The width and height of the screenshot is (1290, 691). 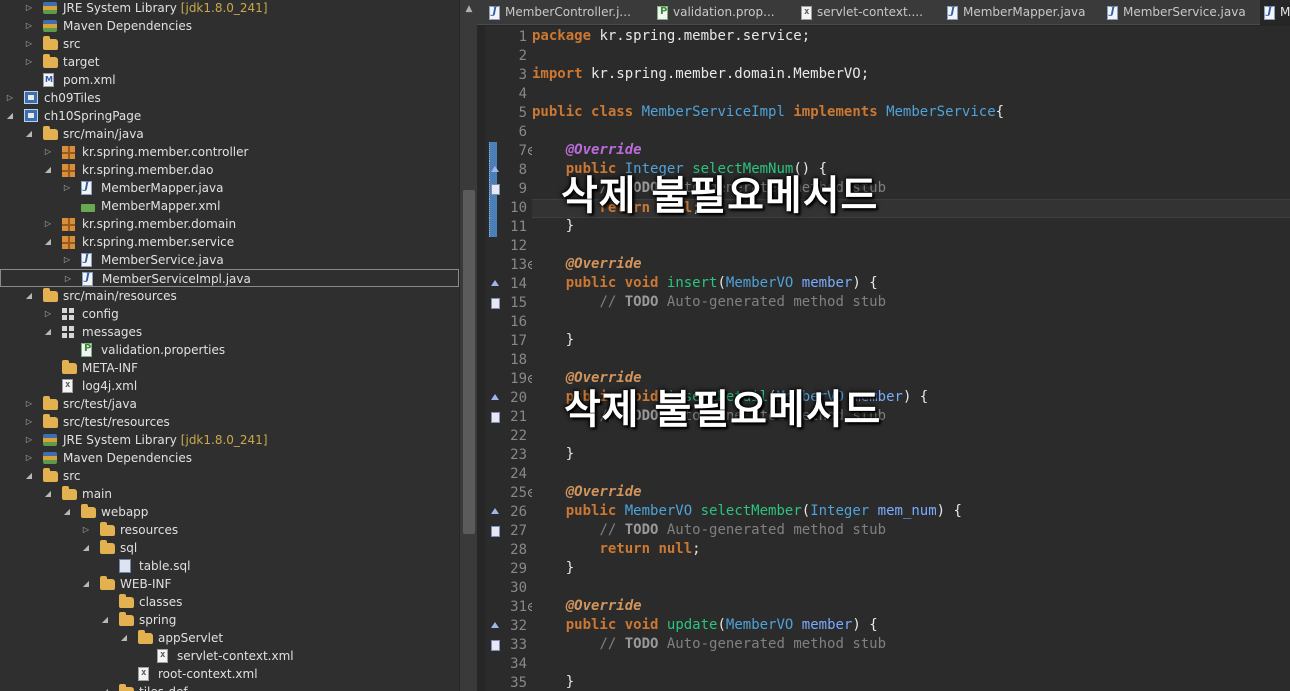 I want to click on tree-item: ◢ messages, so click(x=229, y=332).